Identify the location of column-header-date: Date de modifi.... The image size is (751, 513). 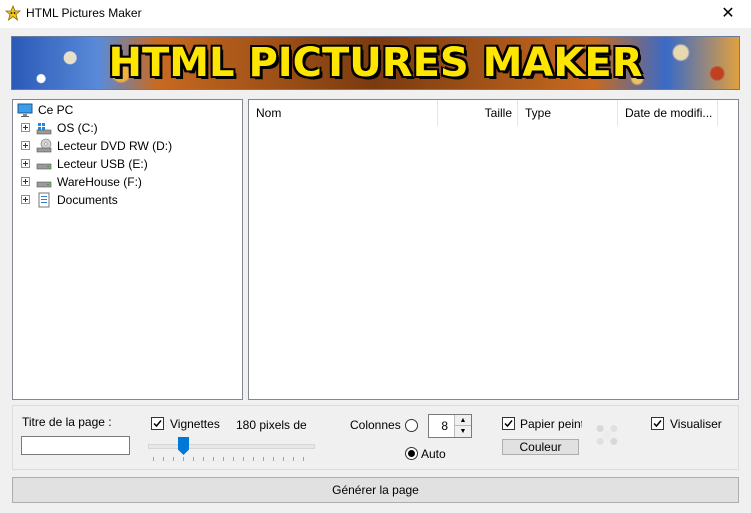
(668, 113).